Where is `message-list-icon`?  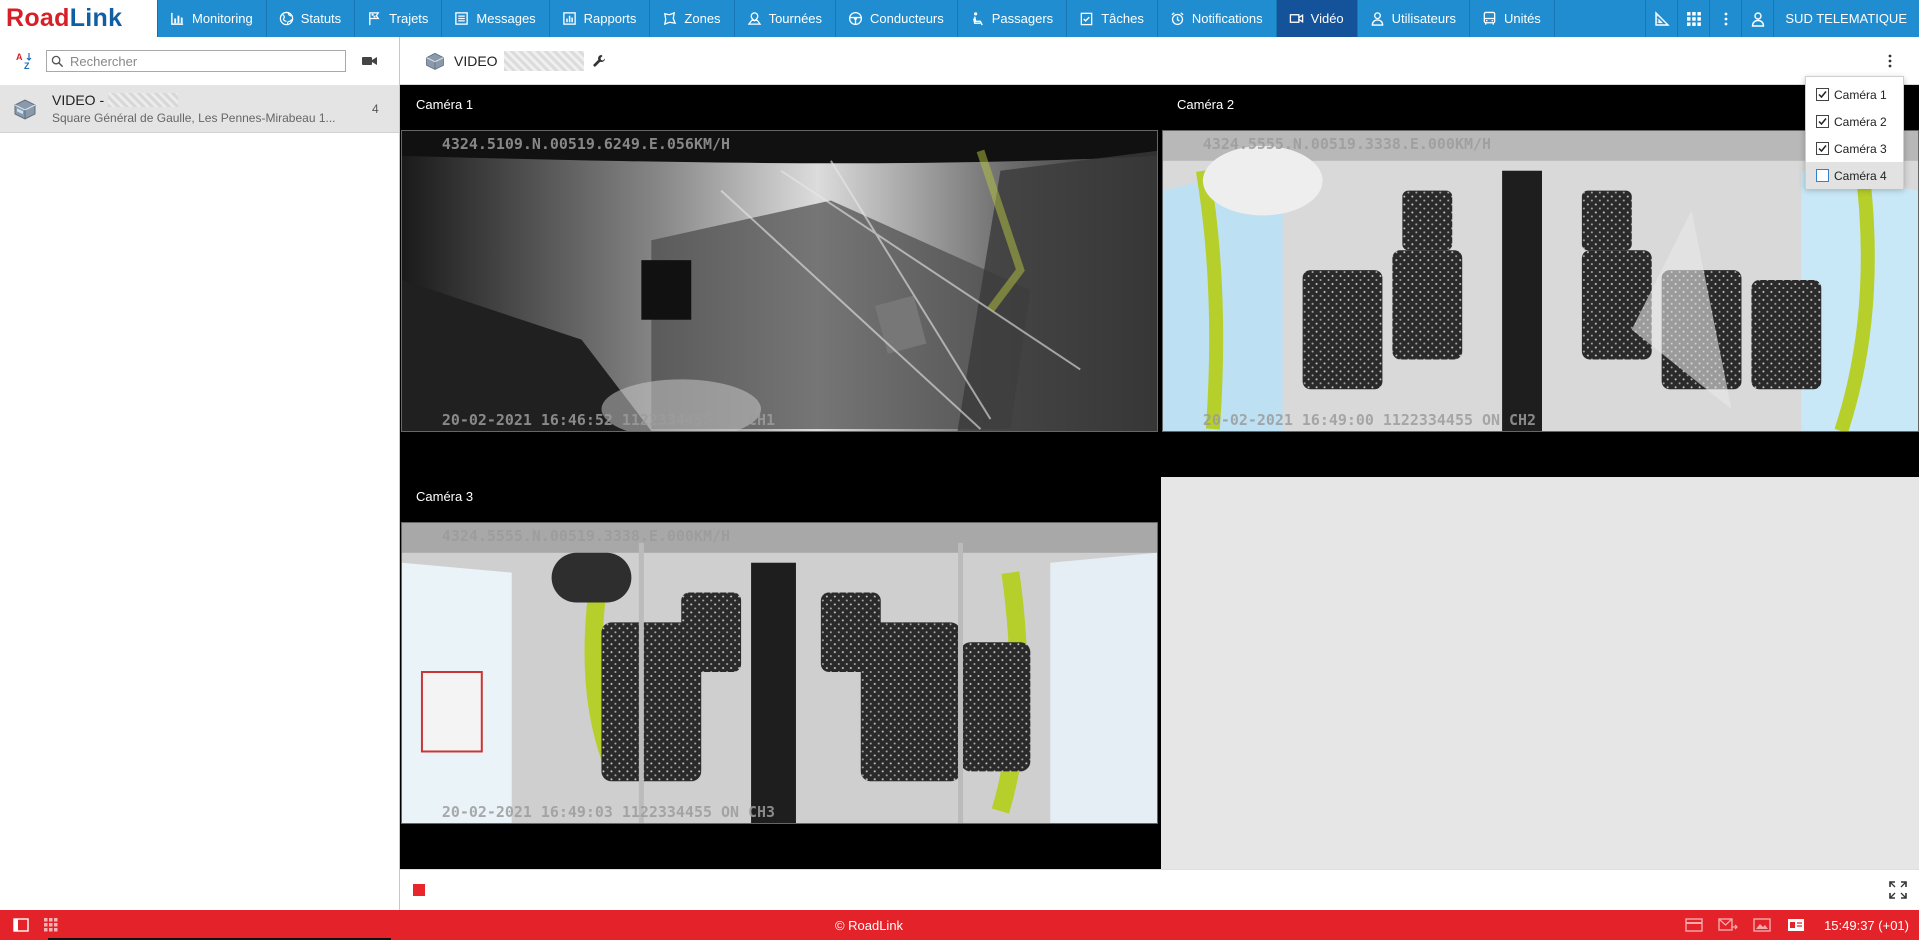
message-list-icon is located at coordinates (462, 18).